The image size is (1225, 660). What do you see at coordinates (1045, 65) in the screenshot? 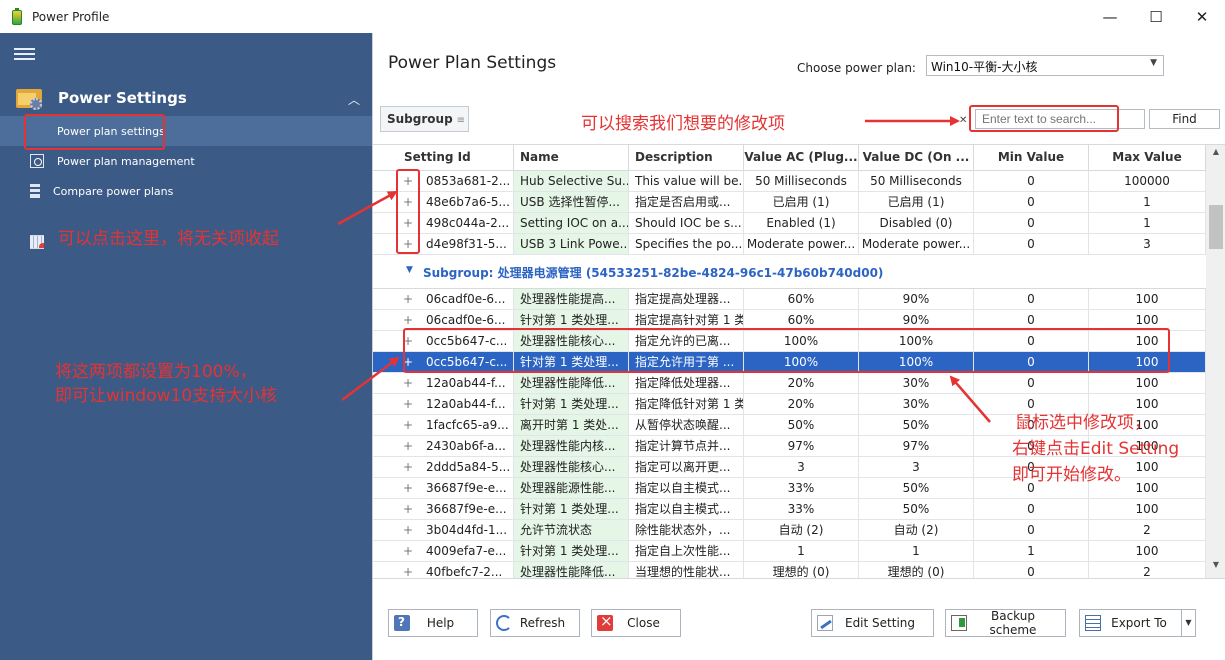
I see `power-plan-select: Win10-平衡-大小核 ▼` at bounding box center [1045, 65].